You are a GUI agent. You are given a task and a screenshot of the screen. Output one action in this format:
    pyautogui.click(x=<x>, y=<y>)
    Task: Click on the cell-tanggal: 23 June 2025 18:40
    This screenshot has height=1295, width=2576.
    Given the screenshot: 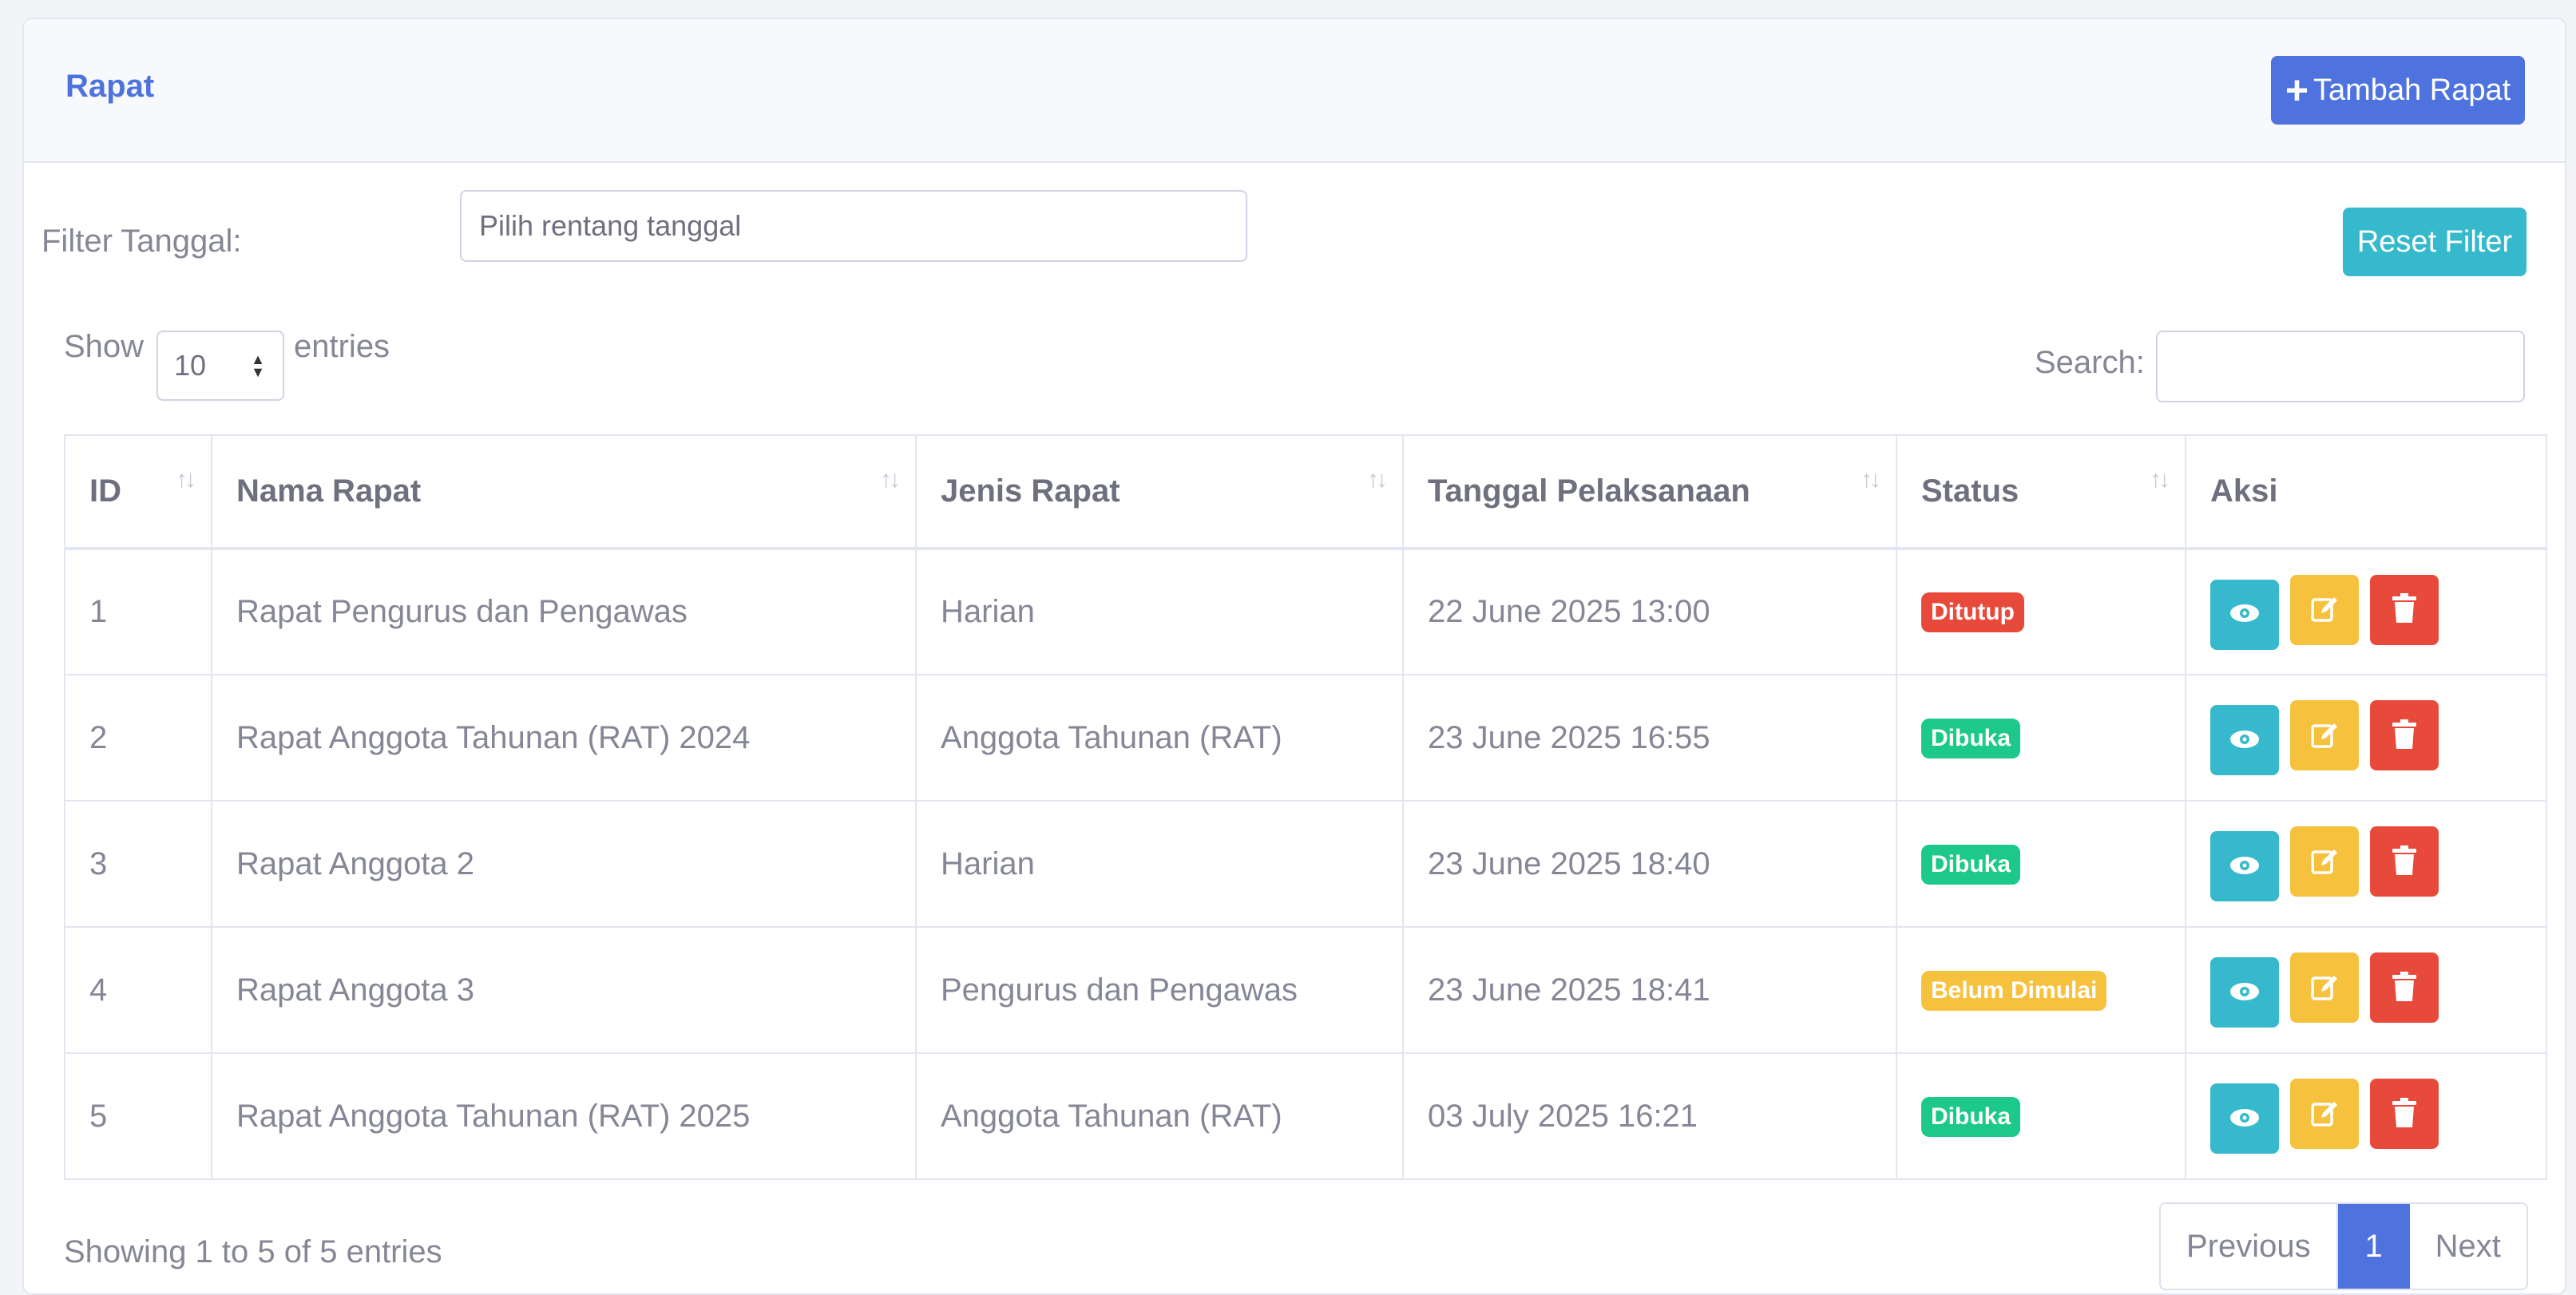 What is the action you would take?
    pyautogui.click(x=1649, y=864)
    